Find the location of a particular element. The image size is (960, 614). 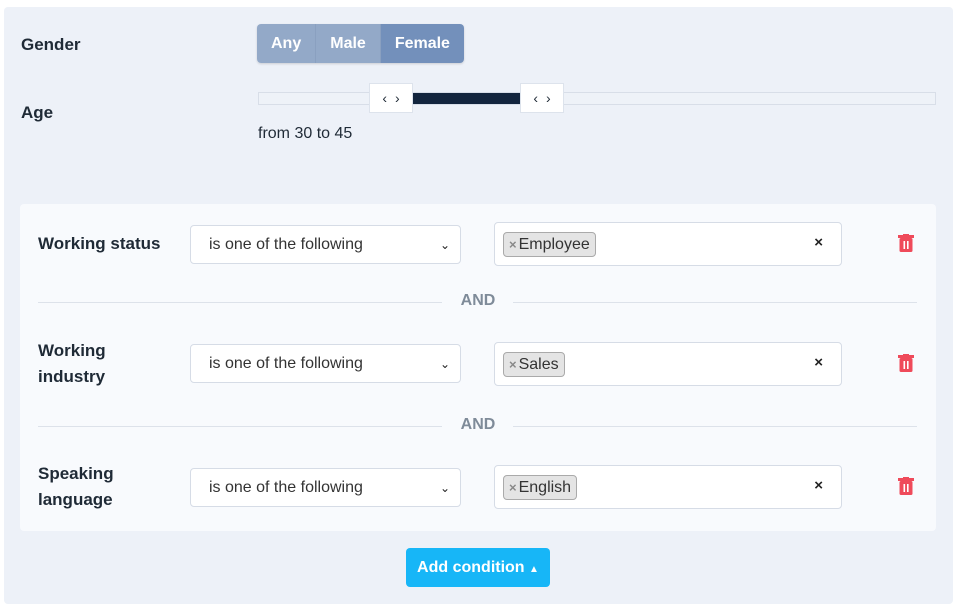

tags-input: × Employee × is located at coordinates (668, 244).